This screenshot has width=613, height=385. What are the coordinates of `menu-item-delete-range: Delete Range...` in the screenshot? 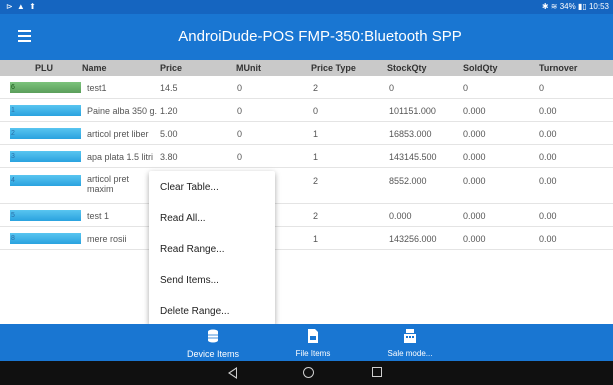 It's located at (195, 311).